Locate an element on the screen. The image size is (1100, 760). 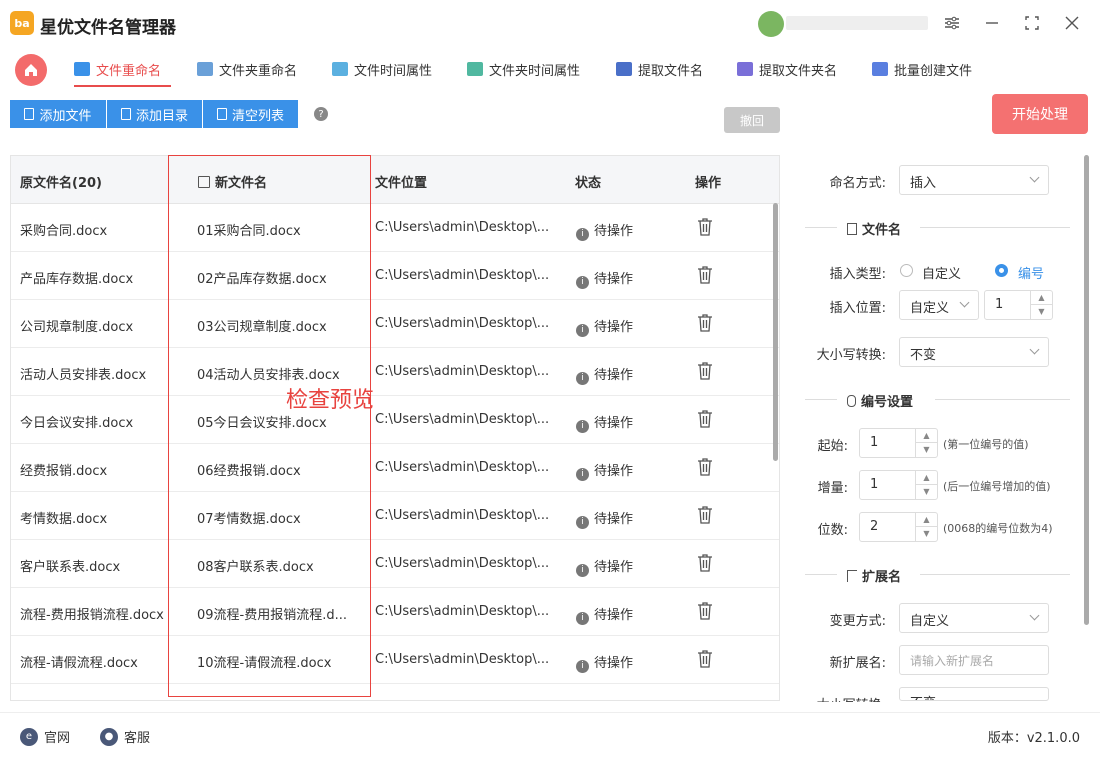
number-section: 编号设置 is located at coordinates (937, 399).